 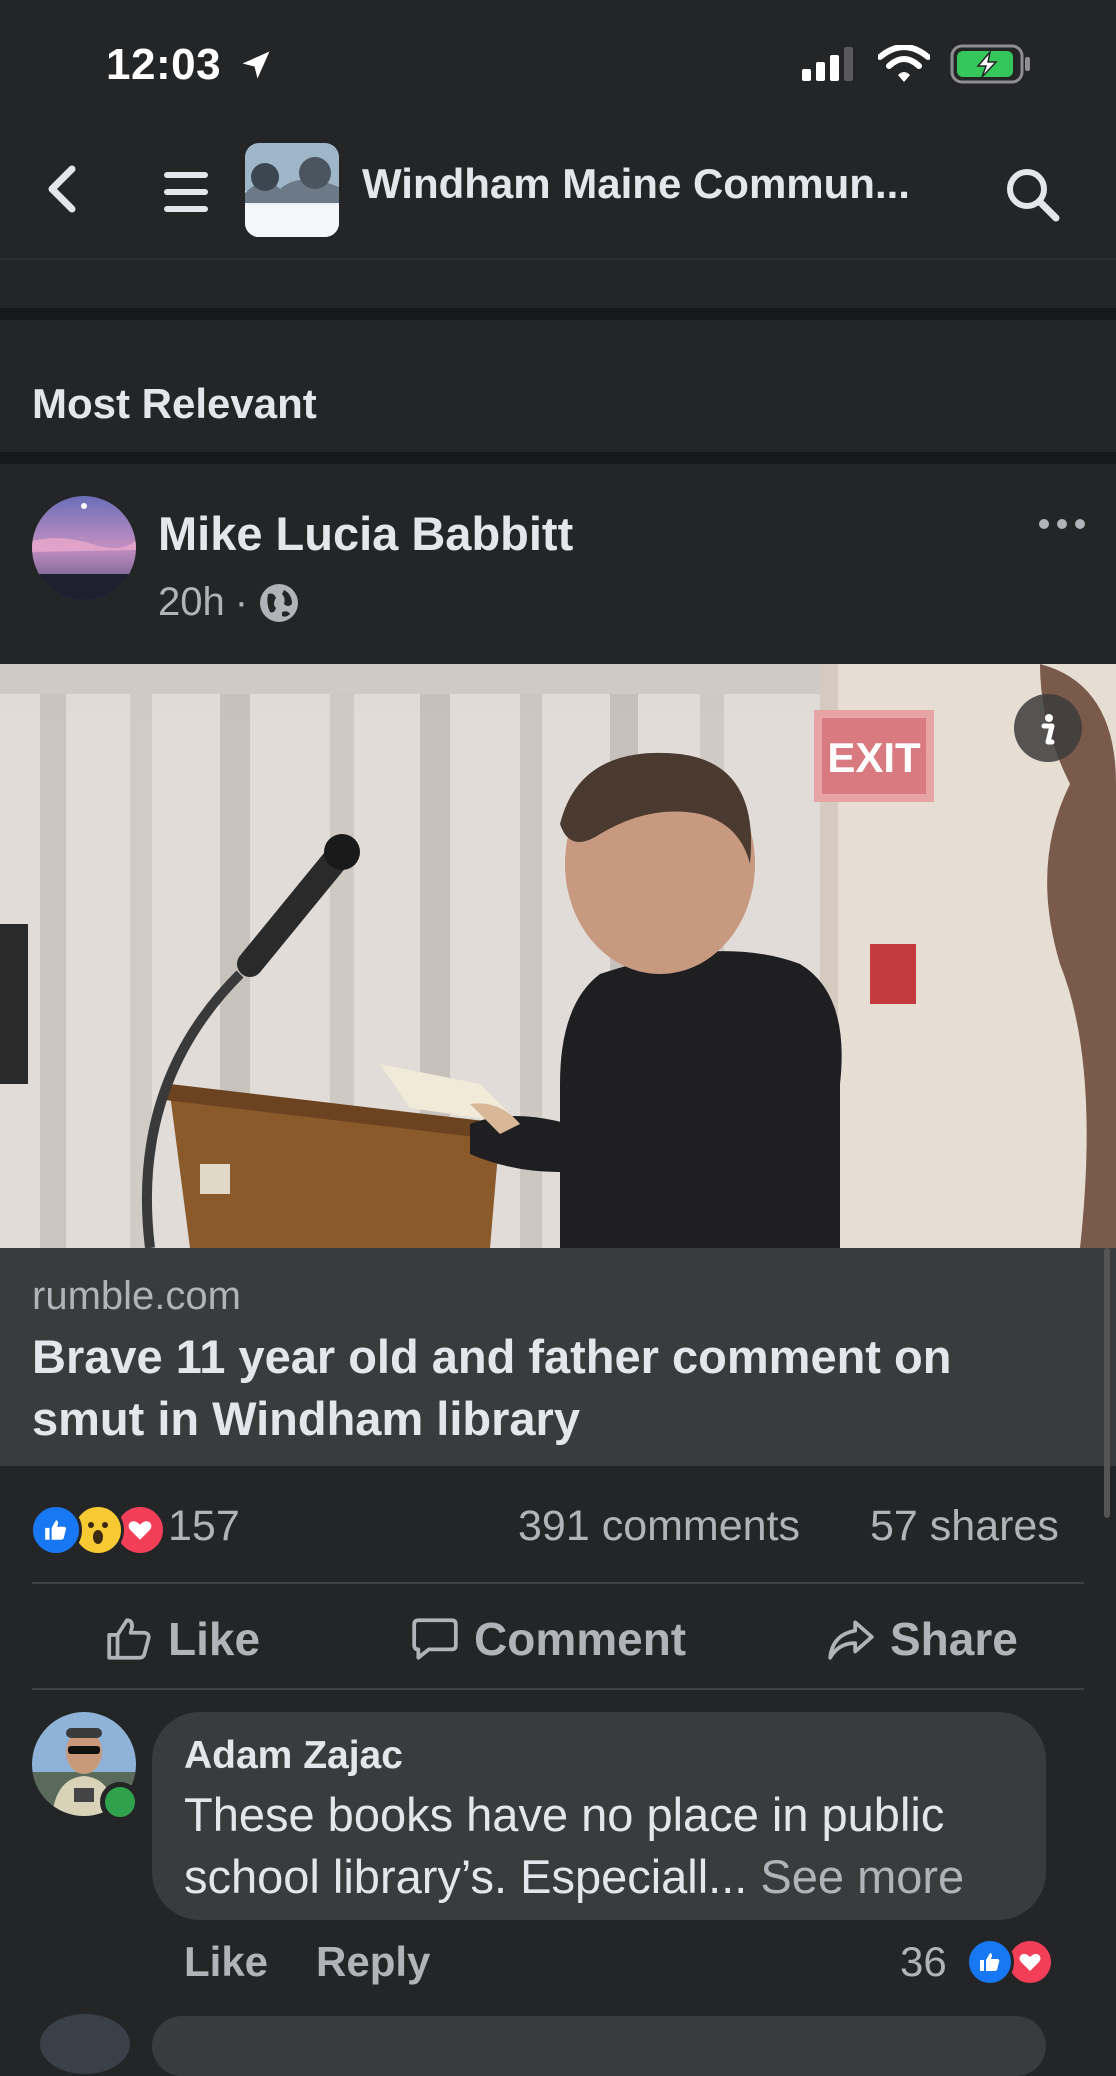 I want to click on status-time-text: 12:03, so click(x=164, y=64).